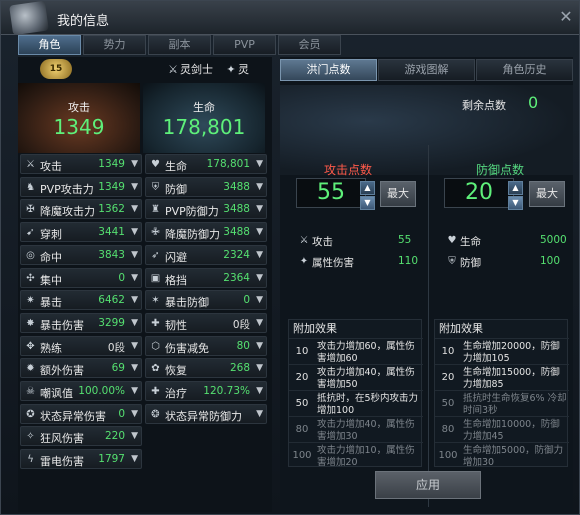 The image size is (580, 515). I want to click on effect-name: 攻击, so click(322, 242).